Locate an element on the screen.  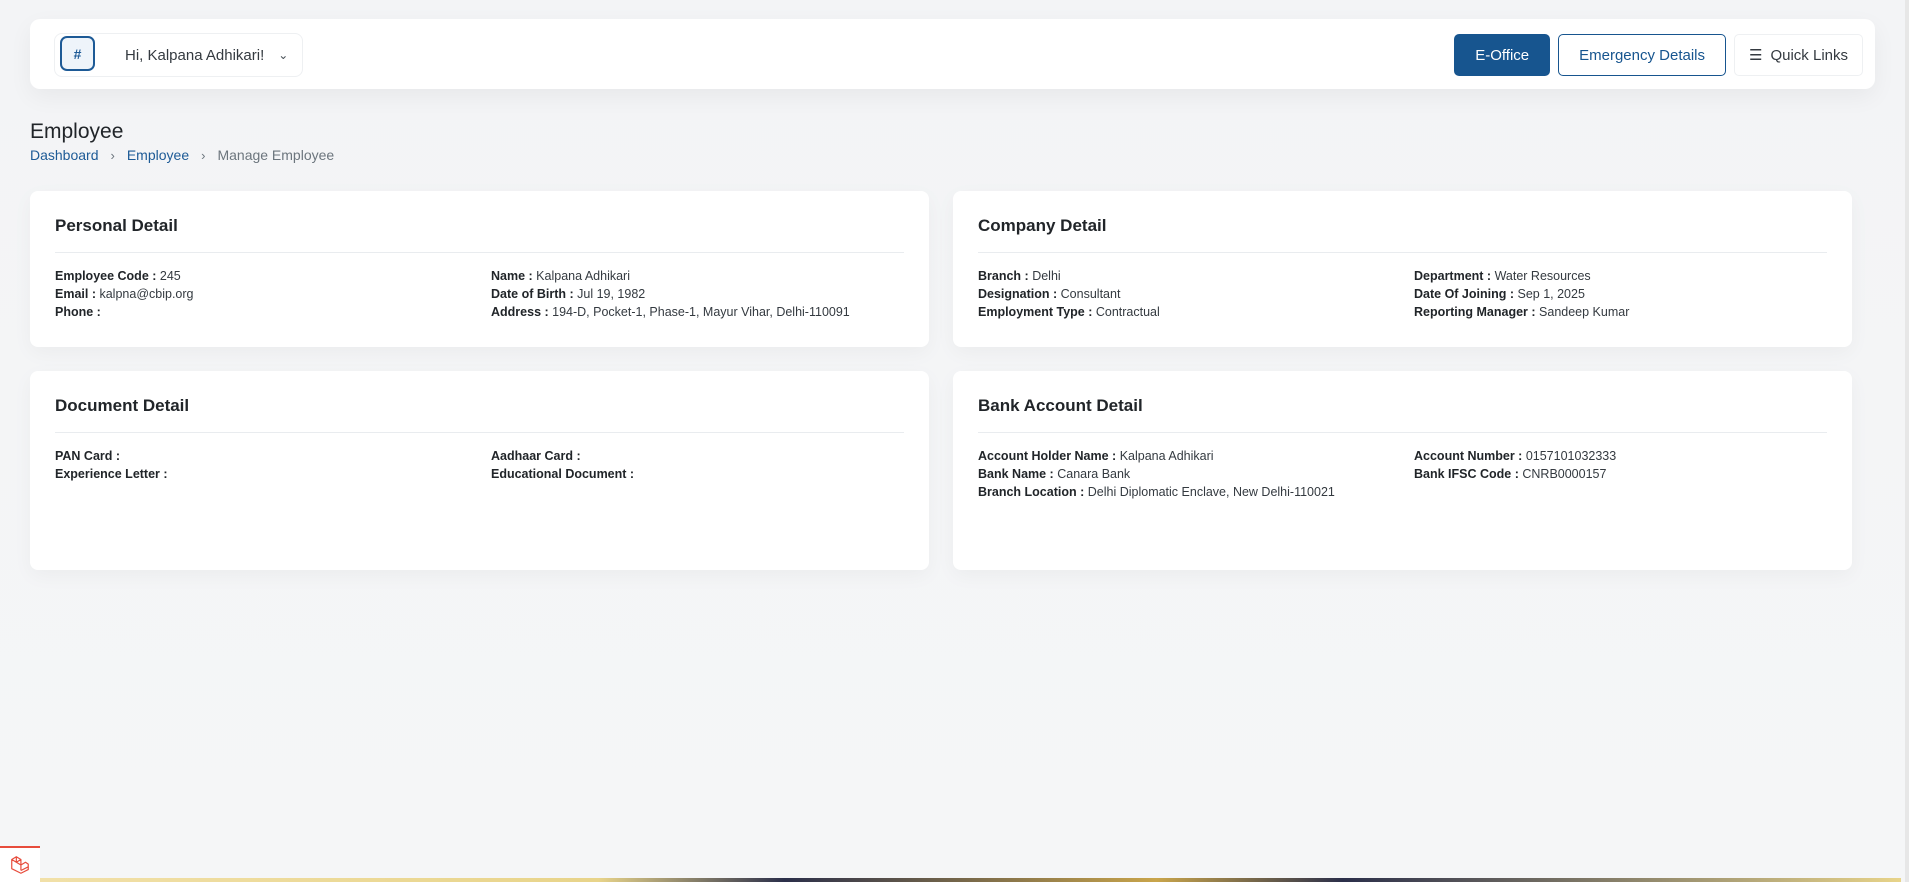
bank-name-row: Bank Name : Canara Bank is located at coordinates (1196, 474).